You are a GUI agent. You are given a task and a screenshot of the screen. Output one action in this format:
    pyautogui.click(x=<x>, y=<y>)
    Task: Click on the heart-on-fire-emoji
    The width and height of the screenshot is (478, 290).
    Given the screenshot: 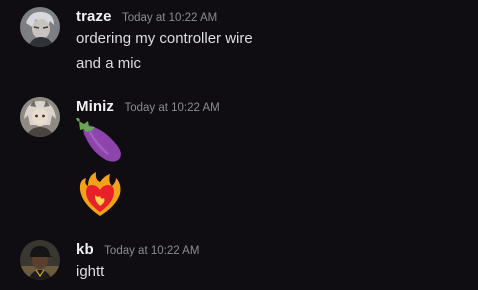 What is the action you would take?
    pyautogui.click(x=100, y=194)
    